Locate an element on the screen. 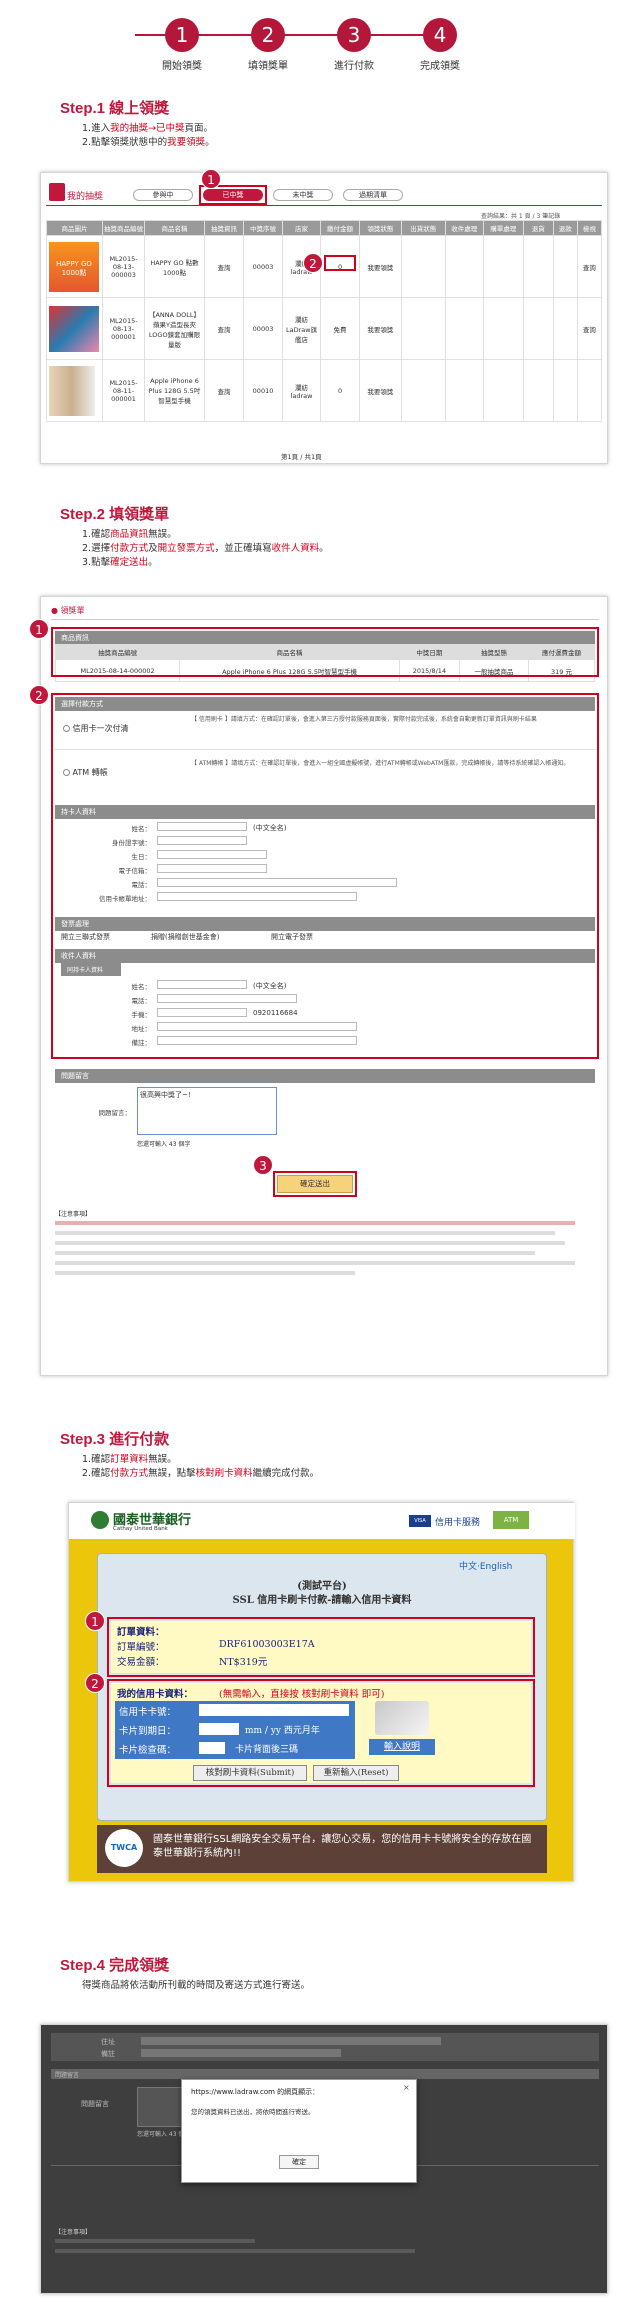 The image size is (644, 2308). col-header: 出貨狀態 is located at coordinates (423, 228).